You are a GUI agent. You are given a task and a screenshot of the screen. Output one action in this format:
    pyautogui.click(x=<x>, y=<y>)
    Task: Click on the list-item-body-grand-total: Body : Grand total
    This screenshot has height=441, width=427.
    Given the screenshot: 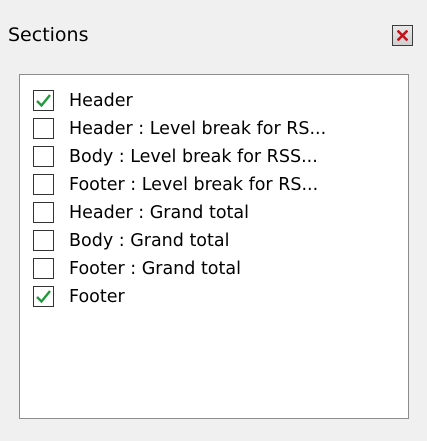 What is the action you would take?
    pyautogui.click(x=218, y=240)
    